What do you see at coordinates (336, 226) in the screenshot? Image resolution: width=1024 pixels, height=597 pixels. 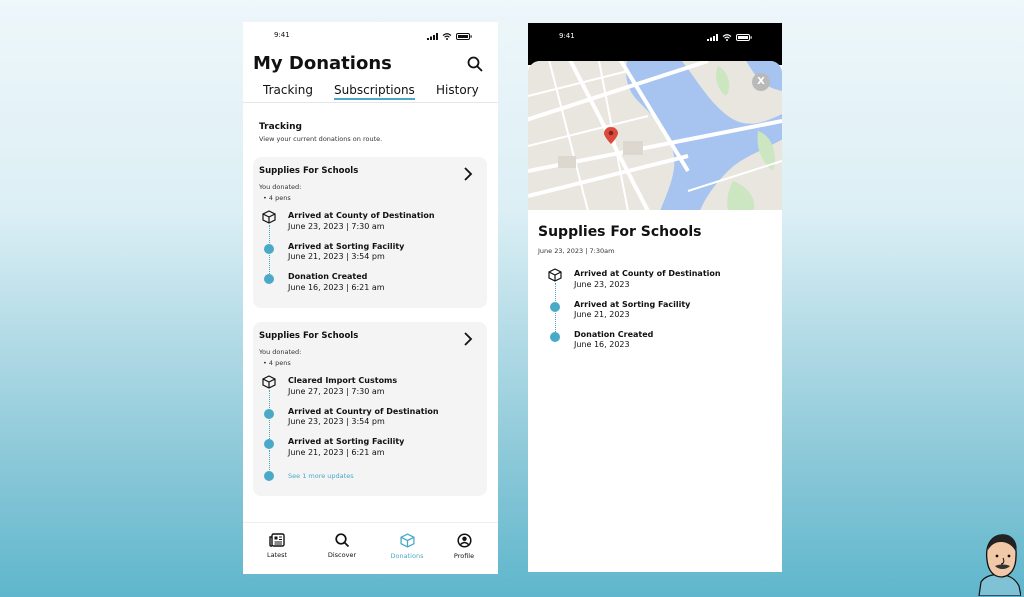 I see `event-date: June 23, 2023 | 7:30 am` at bounding box center [336, 226].